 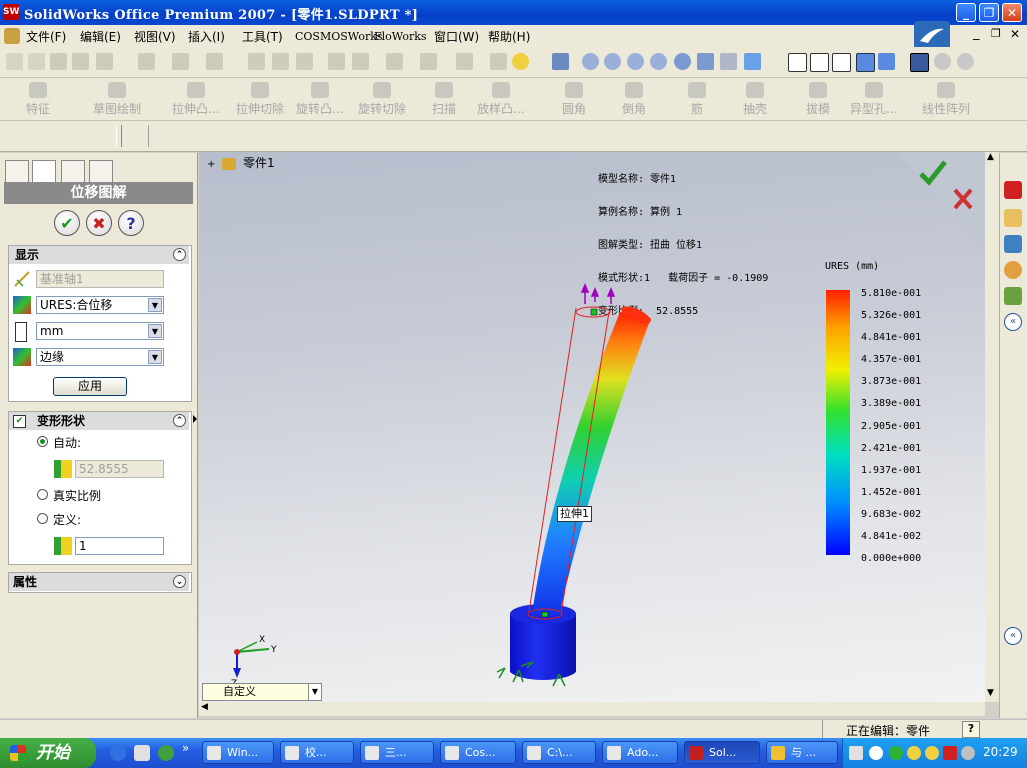 What do you see at coordinates (206, 36) in the screenshot?
I see `menu-insert: 插入(I)` at bounding box center [206, 36].